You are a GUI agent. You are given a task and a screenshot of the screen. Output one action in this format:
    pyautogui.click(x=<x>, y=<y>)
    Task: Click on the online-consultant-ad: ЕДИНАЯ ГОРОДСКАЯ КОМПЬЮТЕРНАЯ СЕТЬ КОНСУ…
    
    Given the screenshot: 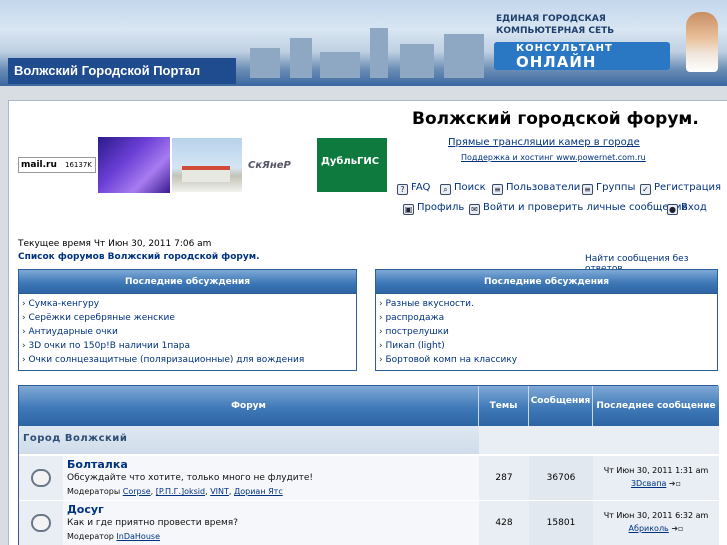 What is the action you would take?
    pyautogui.click(x=605, y=41)
    